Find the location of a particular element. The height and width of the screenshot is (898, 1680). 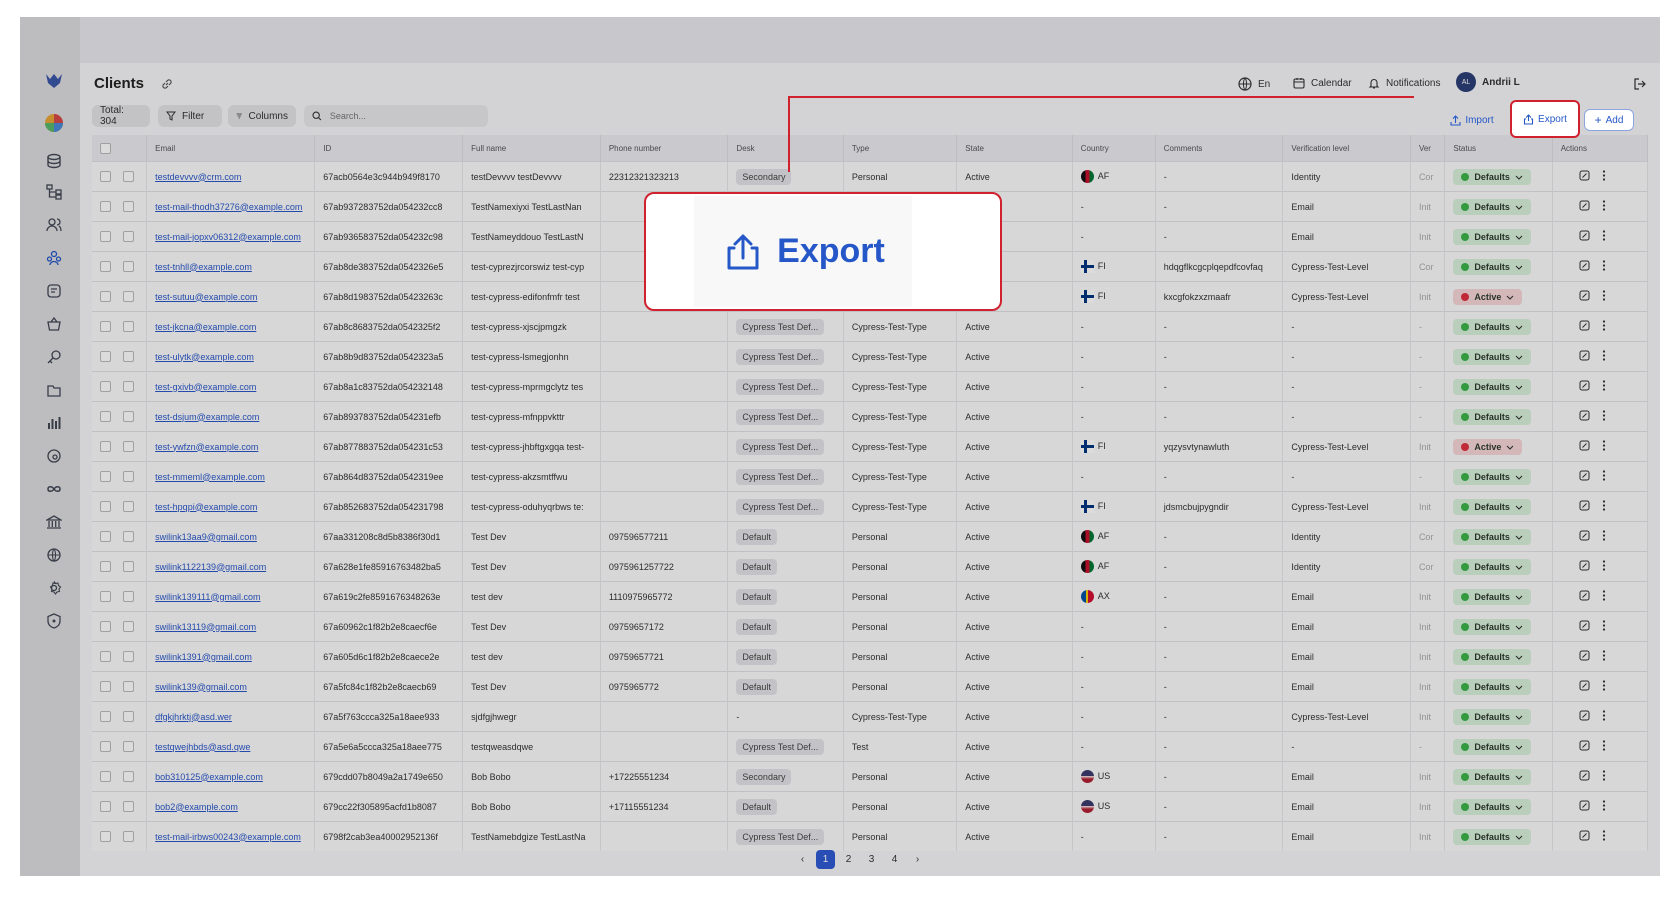

import-button: Import is located at coordinates (1472, 120).